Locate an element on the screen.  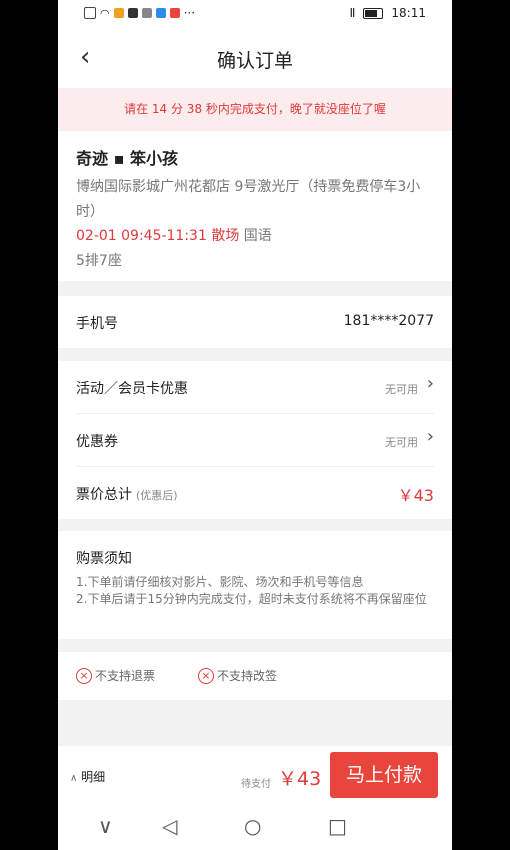
phone-label: 手机号 is located at coordinates (97, 324).